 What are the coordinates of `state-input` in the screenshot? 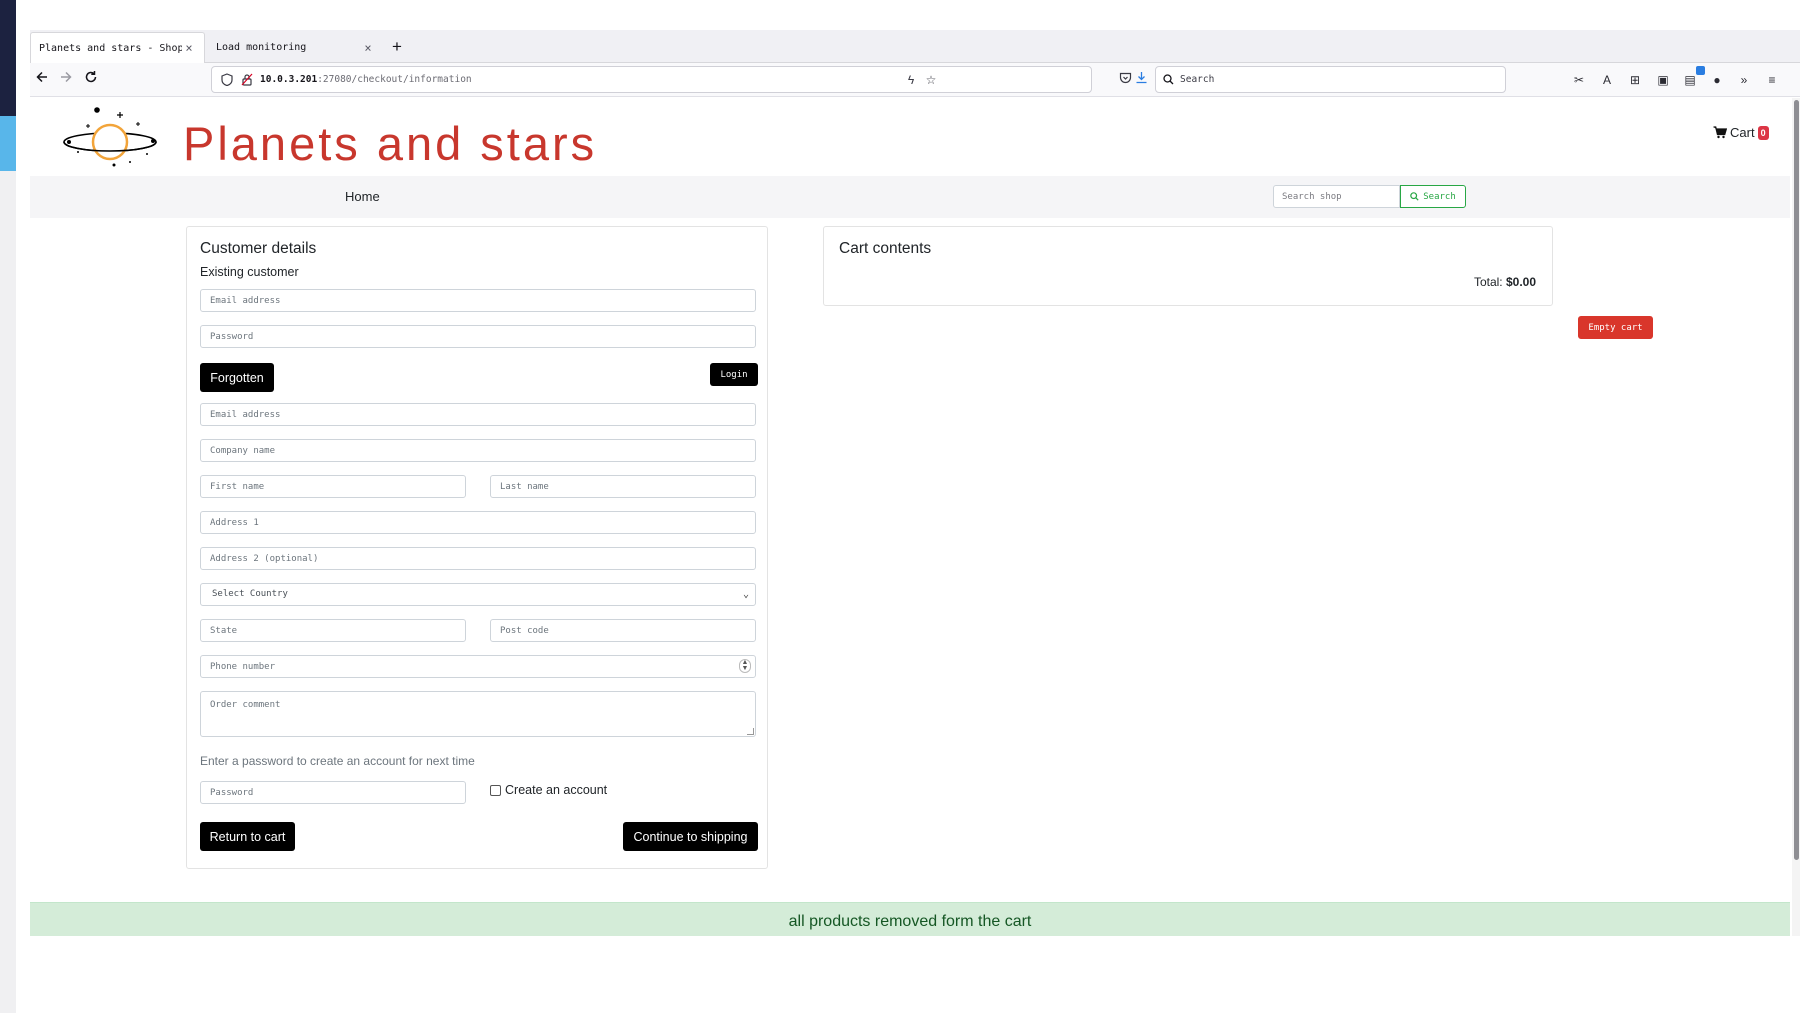 It's located at (333, 630).